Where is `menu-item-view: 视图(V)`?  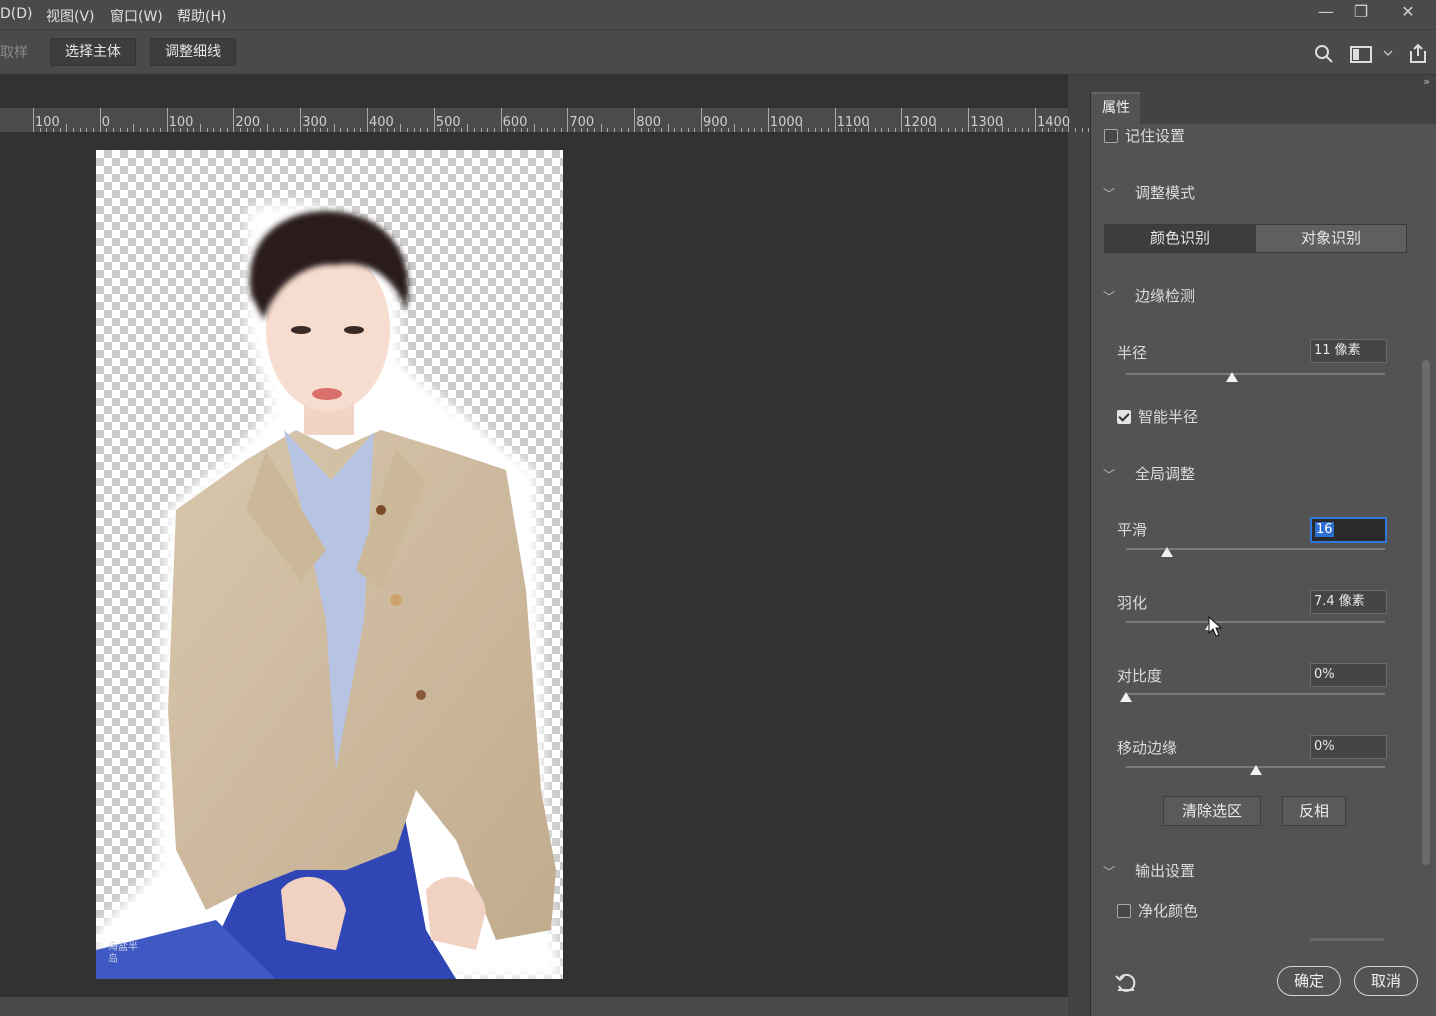 menu-item-view: 视图(V) is located at coordinates (70, 16).